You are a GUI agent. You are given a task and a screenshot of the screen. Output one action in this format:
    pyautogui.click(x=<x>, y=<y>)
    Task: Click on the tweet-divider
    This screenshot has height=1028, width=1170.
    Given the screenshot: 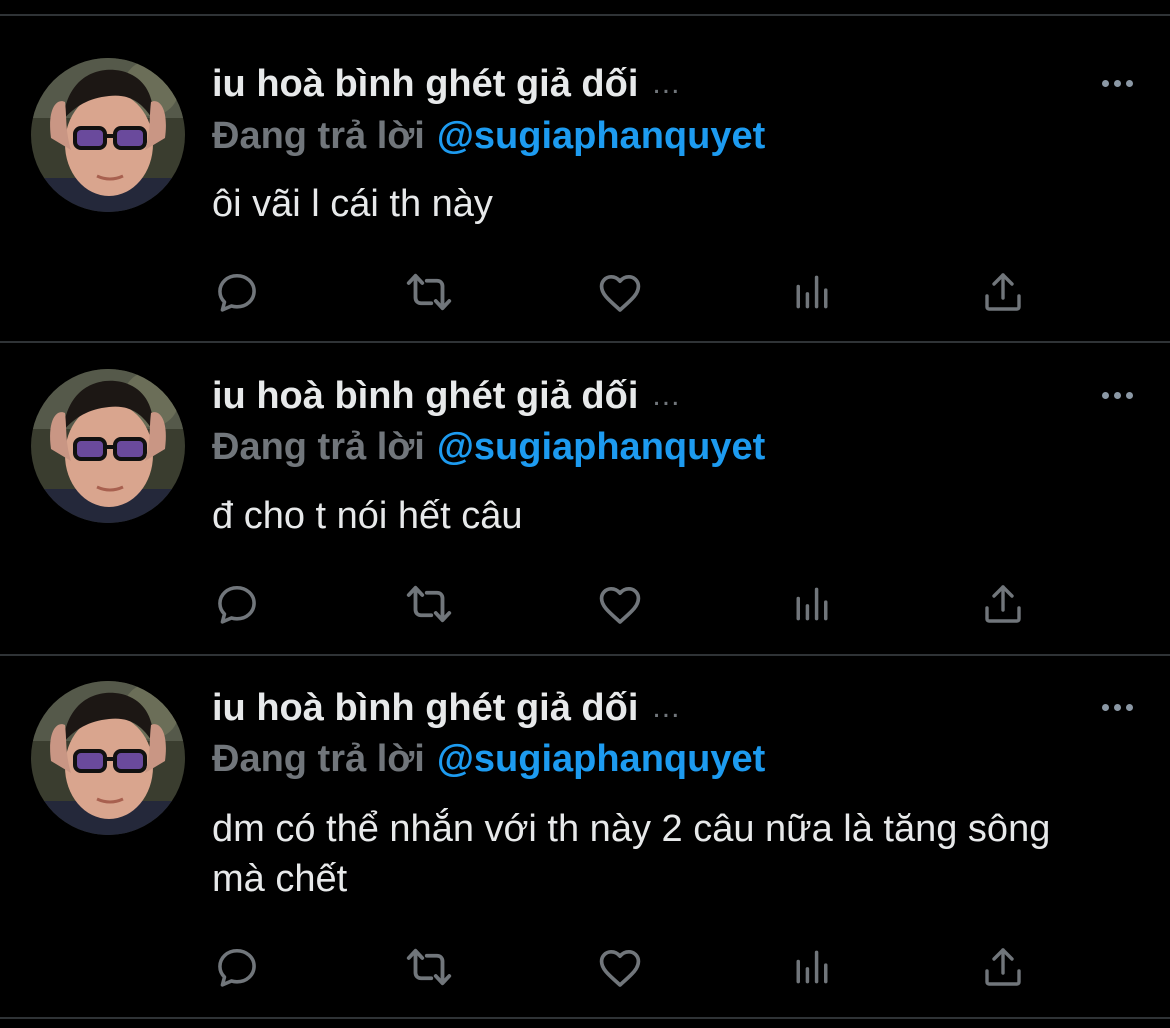 What is the action you would take?
    pyautogui.click(x=585, y=1018)
    